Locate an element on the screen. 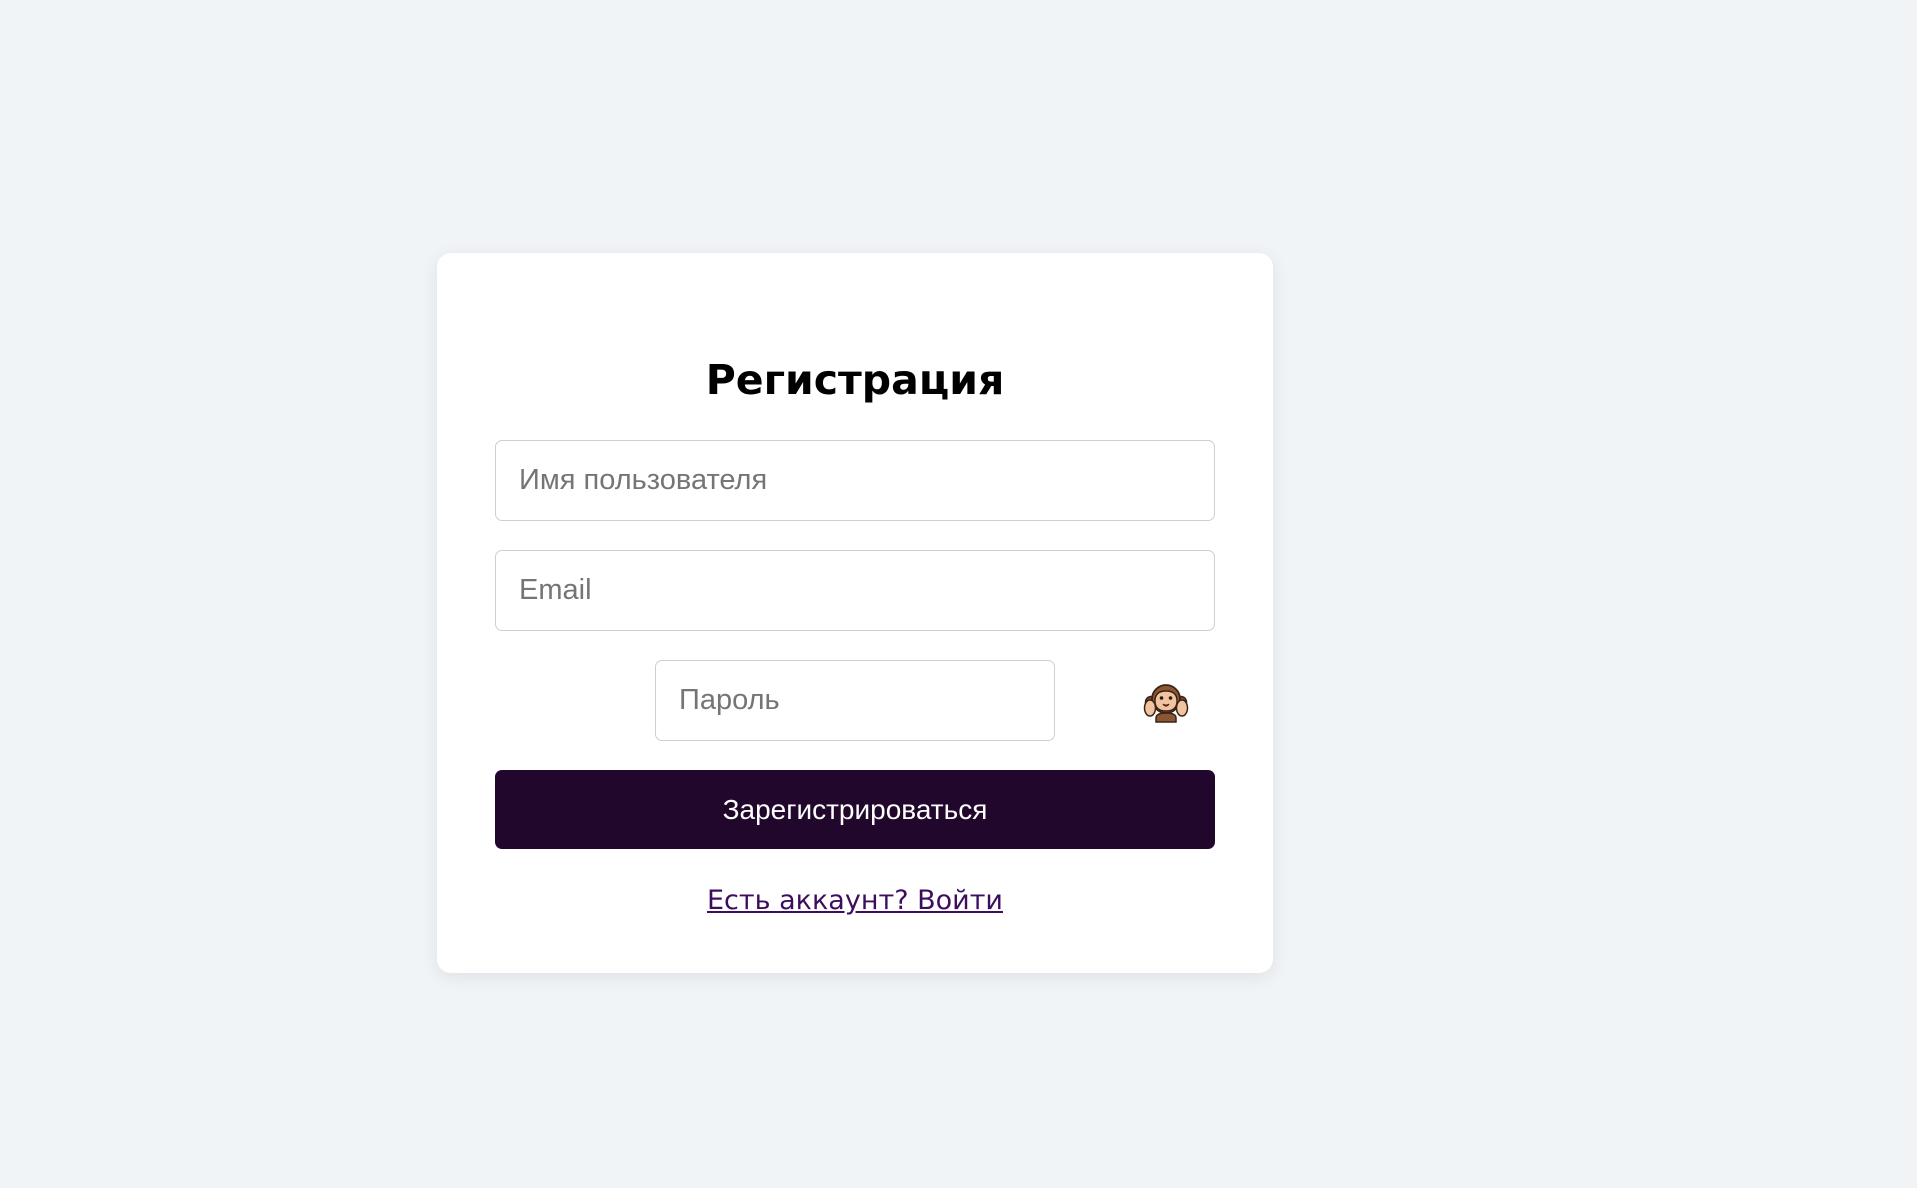  password-visibility-toggle is located at coordinates (1166, 701).